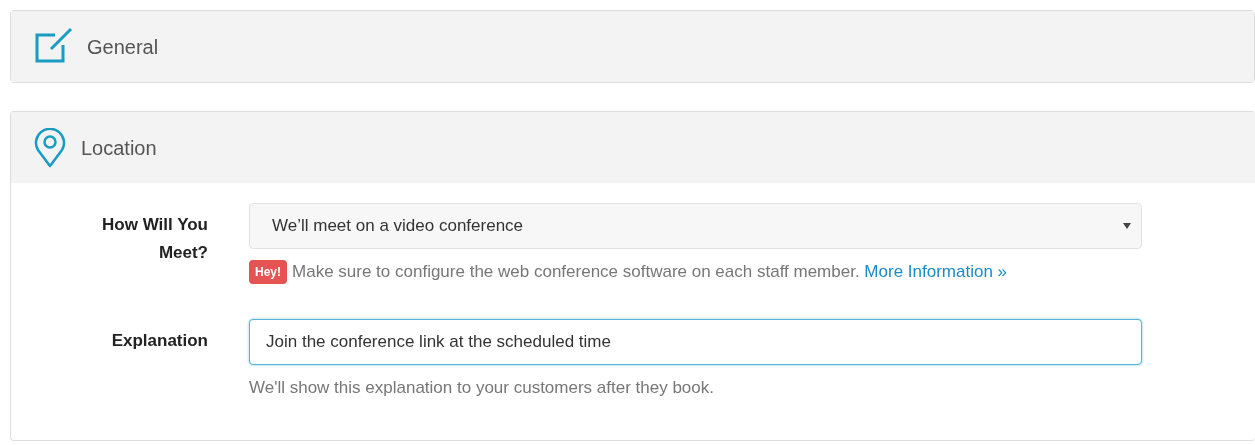 The width and height of the screenshot is (1255, 445). What do you see at coordinates (936, 271) in the screenshot?
I see `more-information-link: More Information »` at bounding box center [936, 271].